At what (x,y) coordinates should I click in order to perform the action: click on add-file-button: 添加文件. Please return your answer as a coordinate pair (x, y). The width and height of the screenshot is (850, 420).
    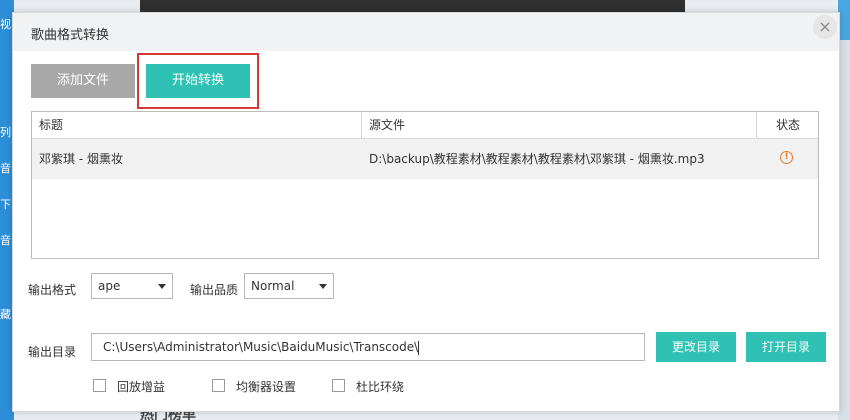
    Looking at the image, I should click on (83, 81).